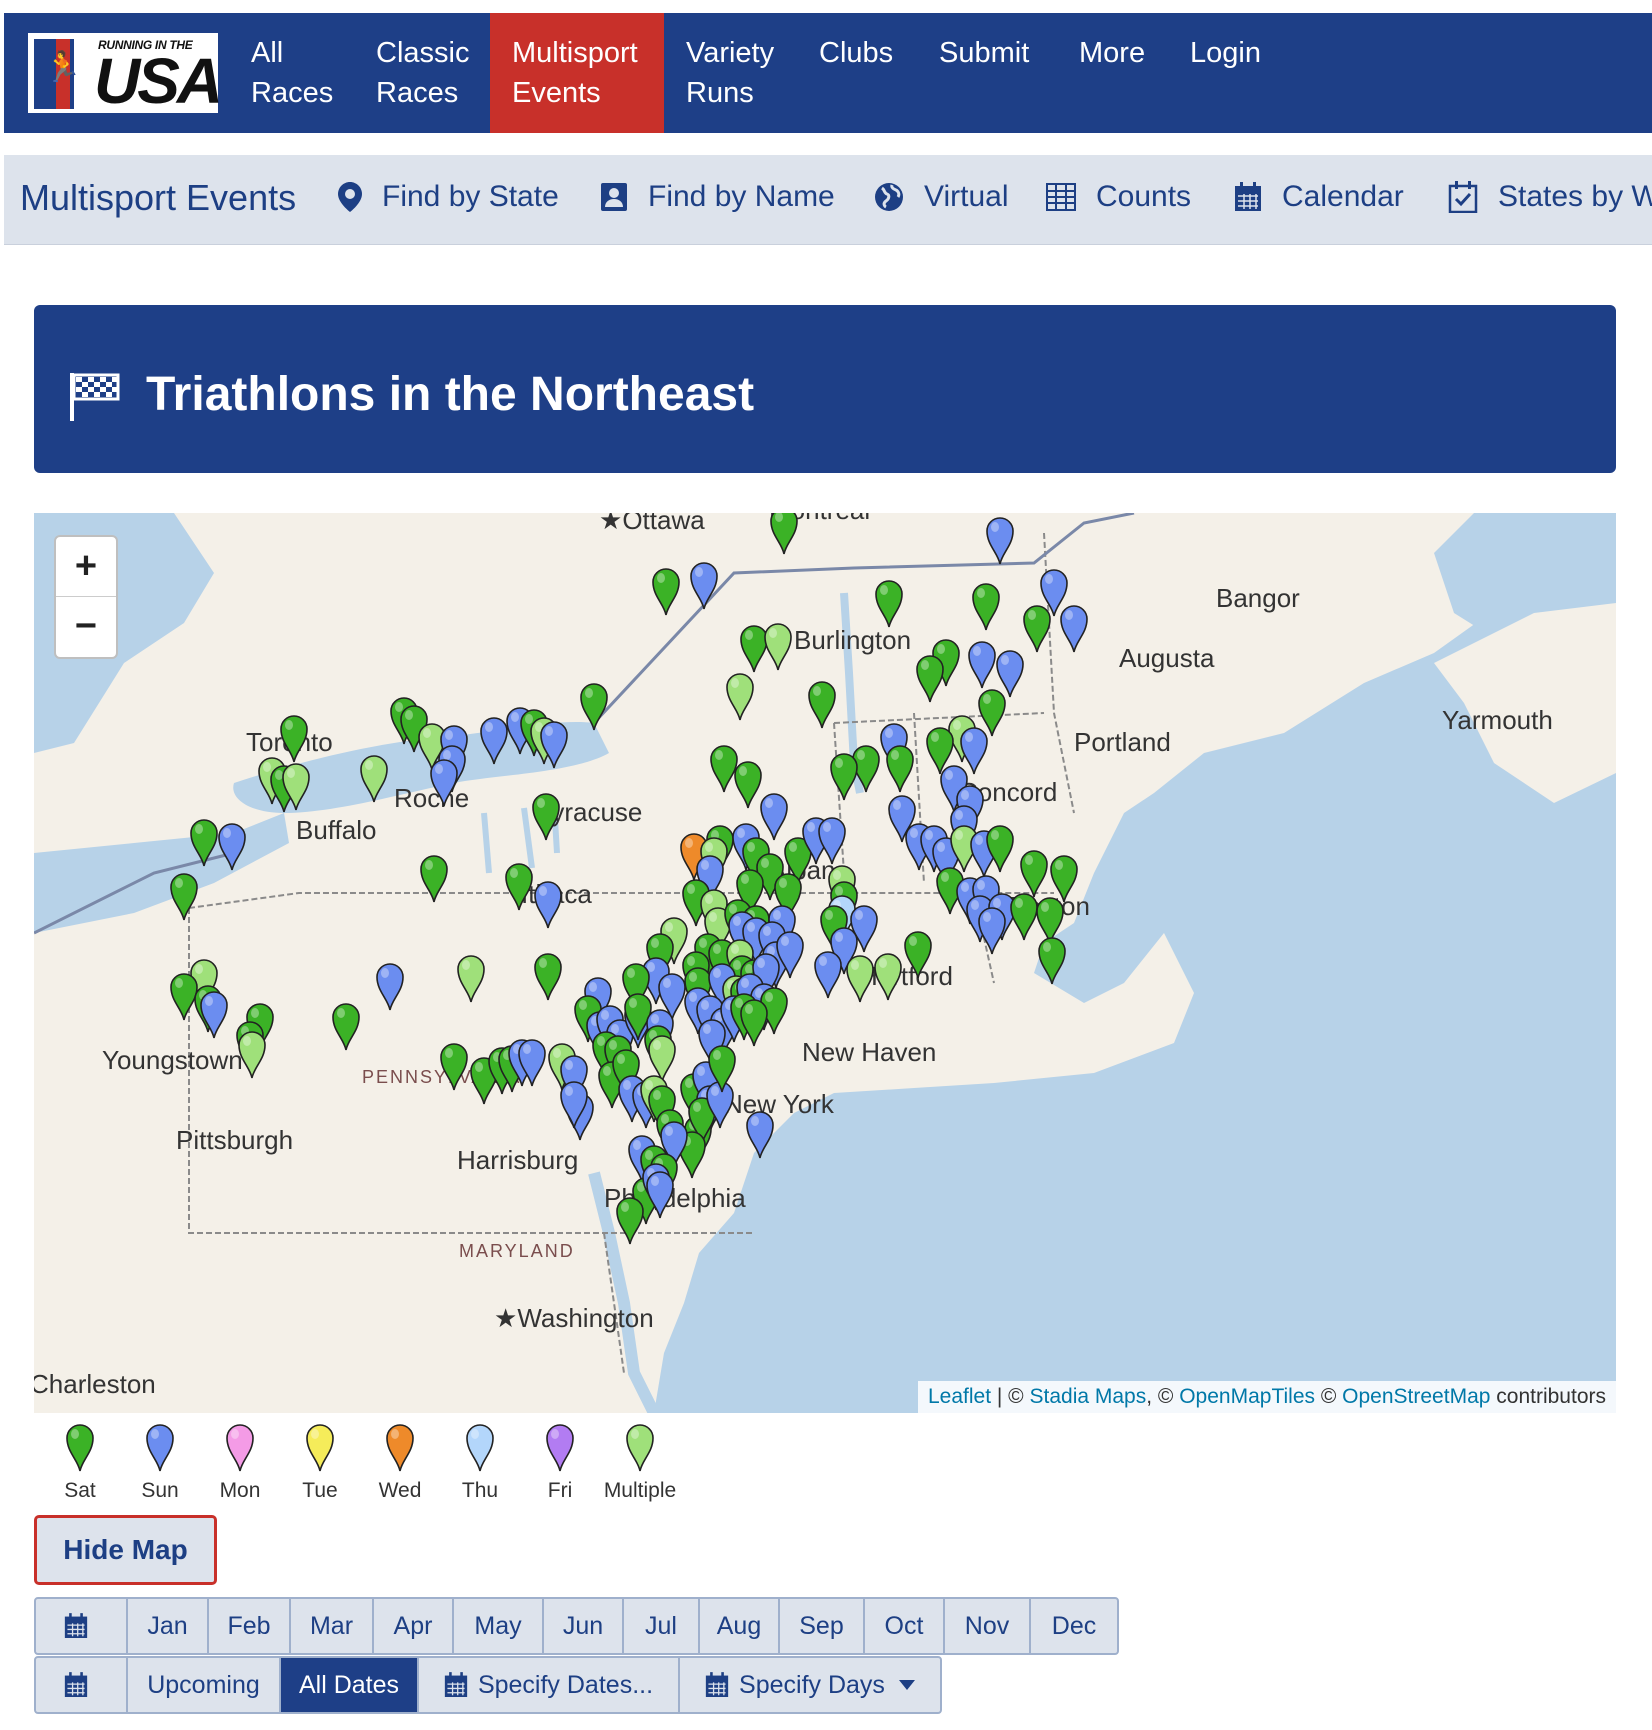 The width and height of the screenshot is (1652, 1730). I want to click on page-title: Triathlons in the Northeast, so click(450, 394).